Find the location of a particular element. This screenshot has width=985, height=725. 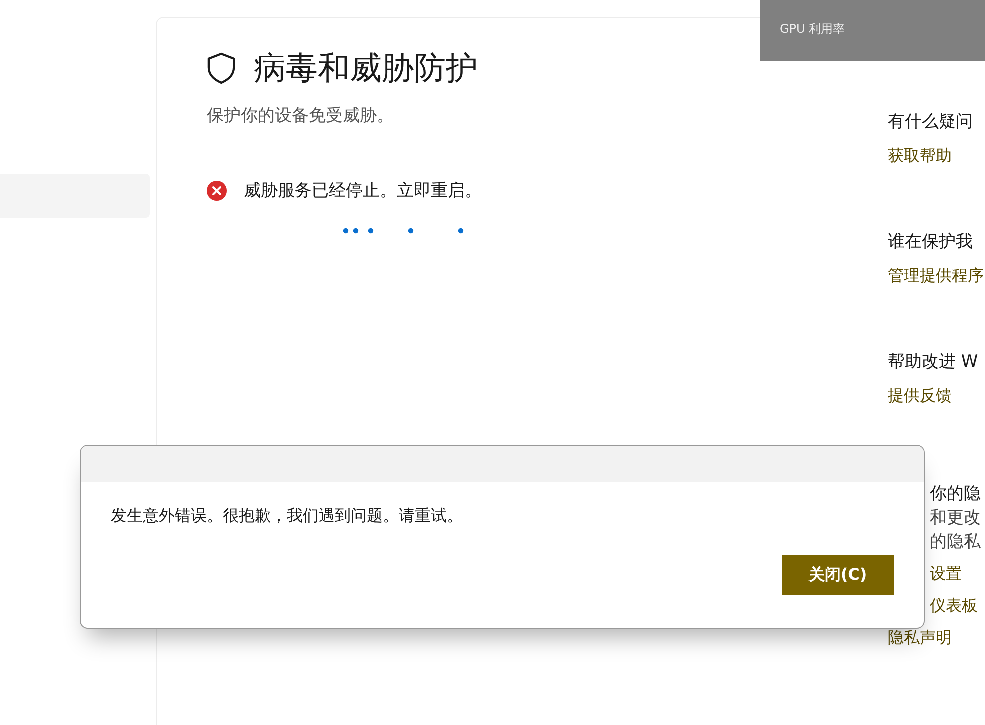

link: 隐私声明 is located at coordinates (920, 638).